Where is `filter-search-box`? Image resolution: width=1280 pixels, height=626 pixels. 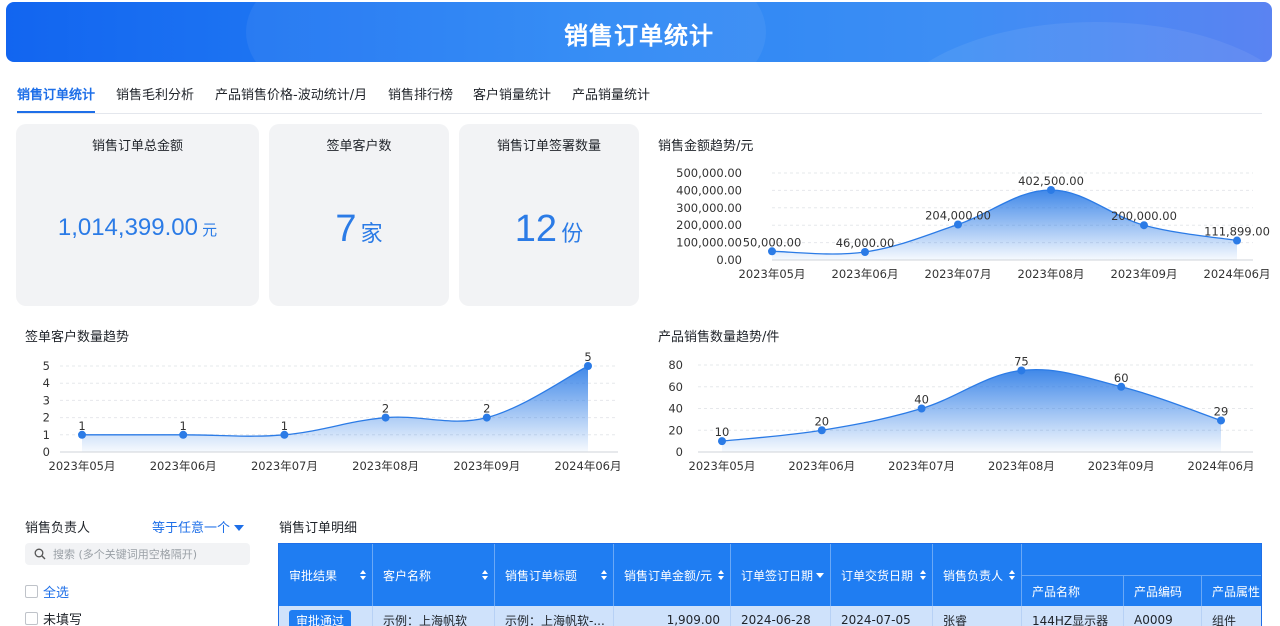
filter-search-box is located at coordinates (137, 554).